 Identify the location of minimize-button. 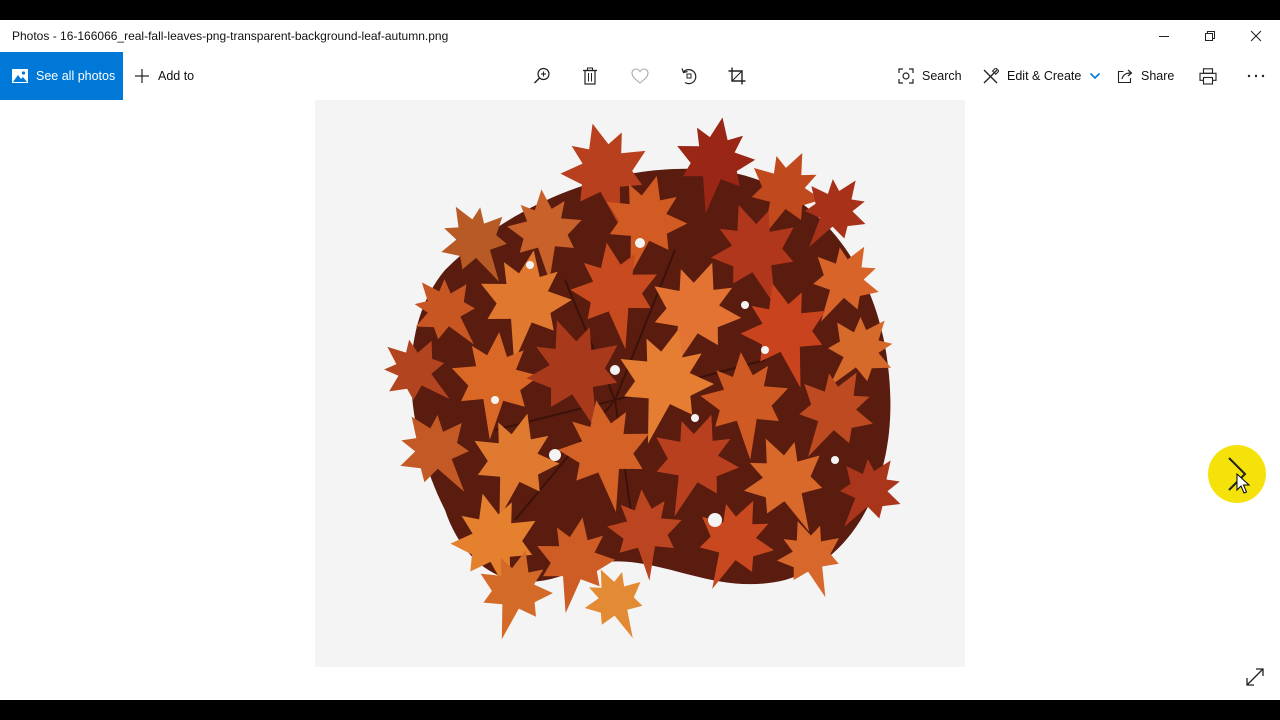
(1164, 36).